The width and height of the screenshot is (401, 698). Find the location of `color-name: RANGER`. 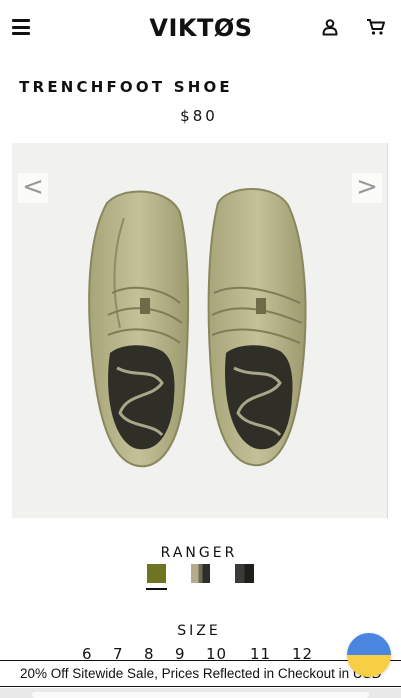

color-name: RANGER is located at coordinates (199, 553).